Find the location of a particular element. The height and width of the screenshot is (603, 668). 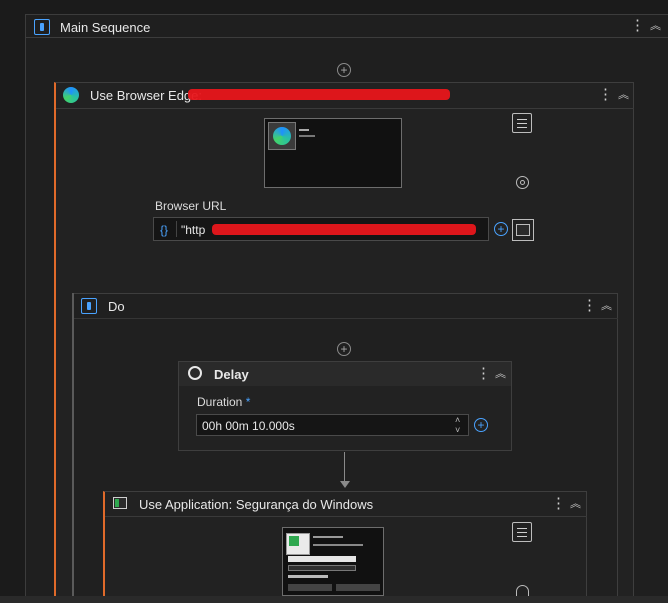

thumbnail-app-icon is located at coordinates (282, 136).